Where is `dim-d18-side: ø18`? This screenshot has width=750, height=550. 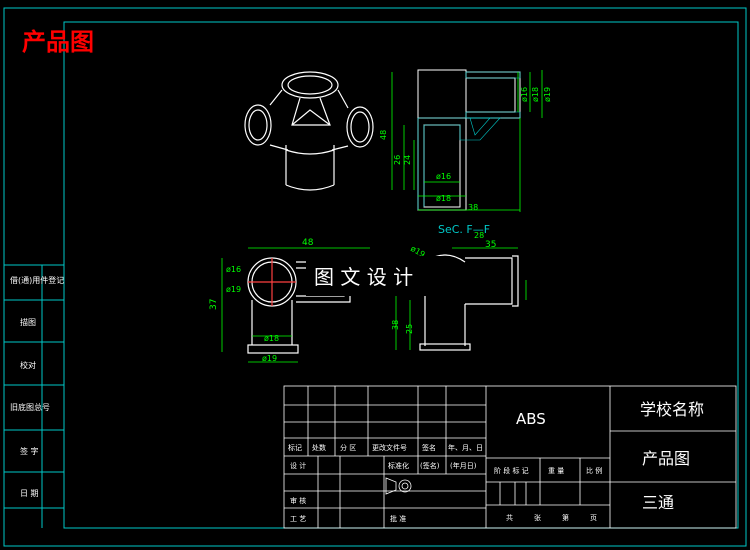 dim-d18-side: ø18 is located at coordinates (535, 94).